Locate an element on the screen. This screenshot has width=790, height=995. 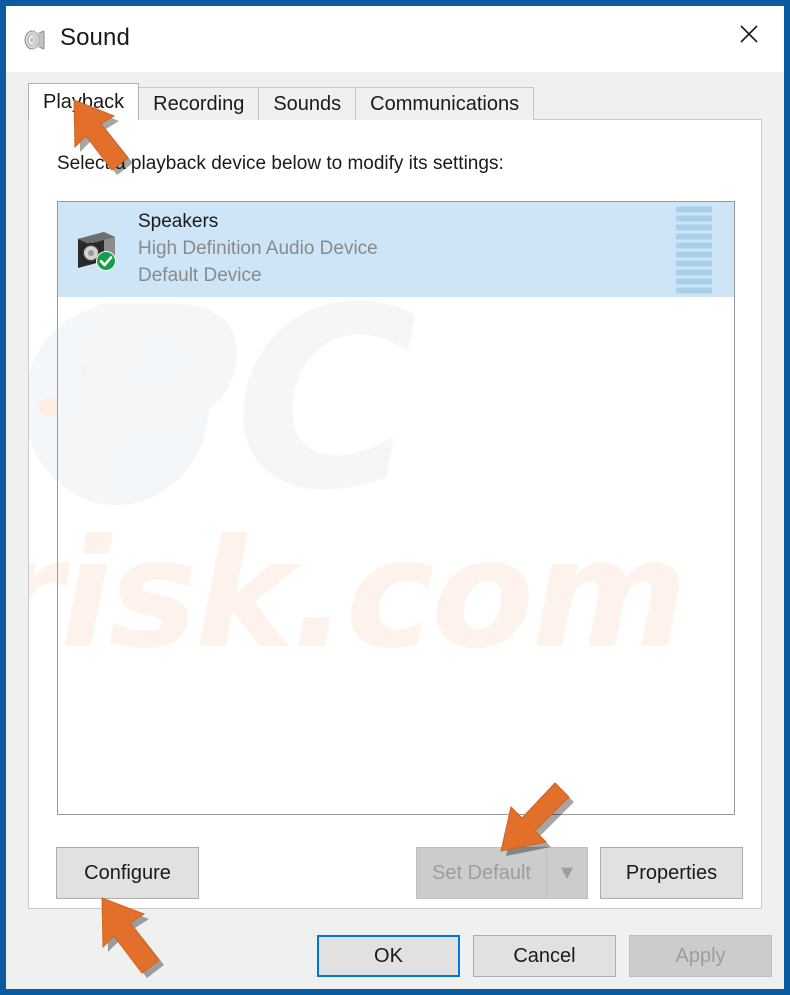
volume-meter is located at coordinates (694, 249).